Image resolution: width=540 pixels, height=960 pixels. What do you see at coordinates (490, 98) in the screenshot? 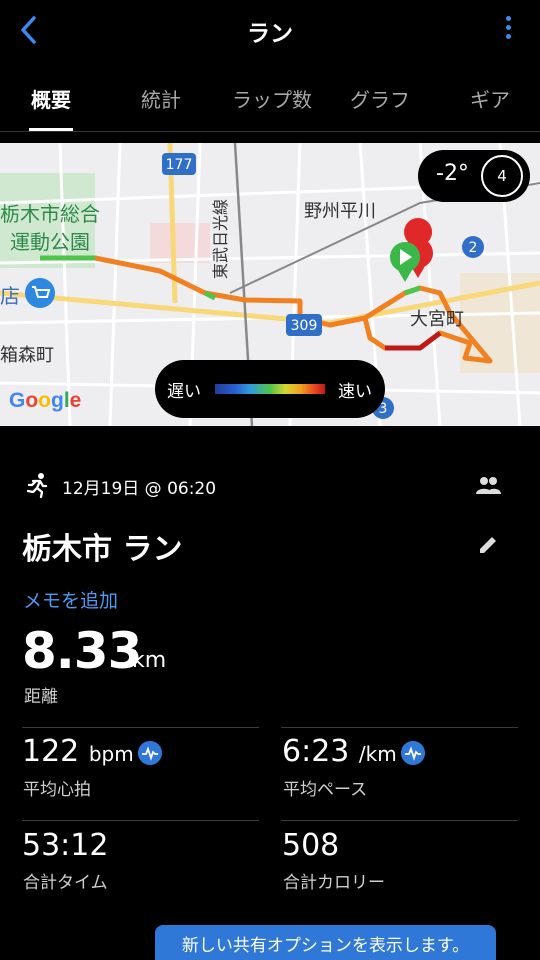
I see `tab-gear: ギア` at bounding box center [490, 98].